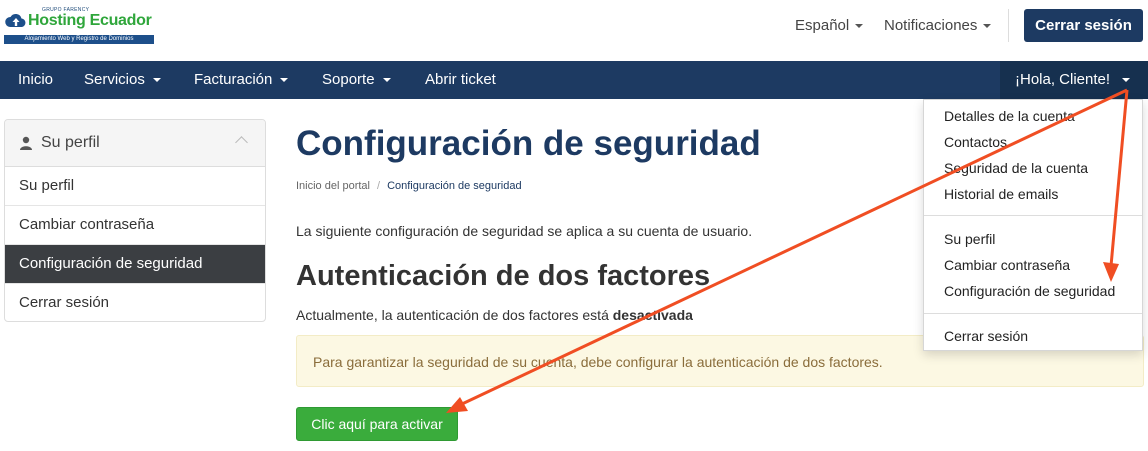 Image resolution: width=1148 pixels, height=451 pixels. Describe the element at coordinates (135, 264) in the screenshot. I see `sidebar-item-security-settings: Configuración de seguridad` at that location.